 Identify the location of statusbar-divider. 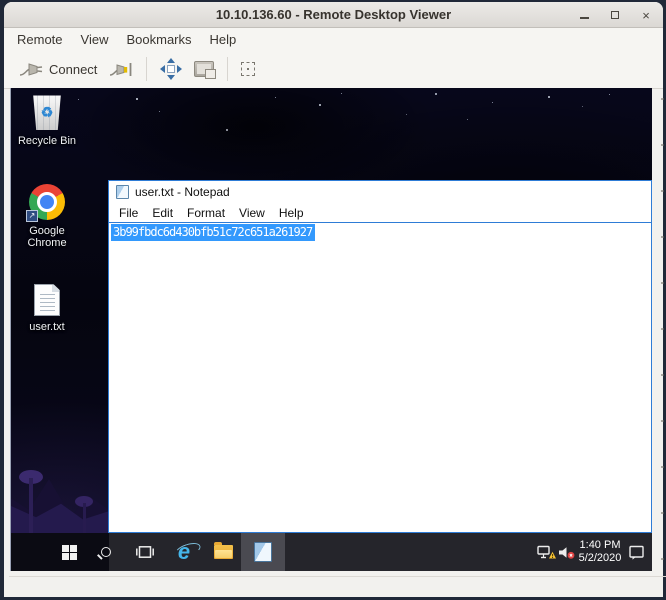
(337, 576).